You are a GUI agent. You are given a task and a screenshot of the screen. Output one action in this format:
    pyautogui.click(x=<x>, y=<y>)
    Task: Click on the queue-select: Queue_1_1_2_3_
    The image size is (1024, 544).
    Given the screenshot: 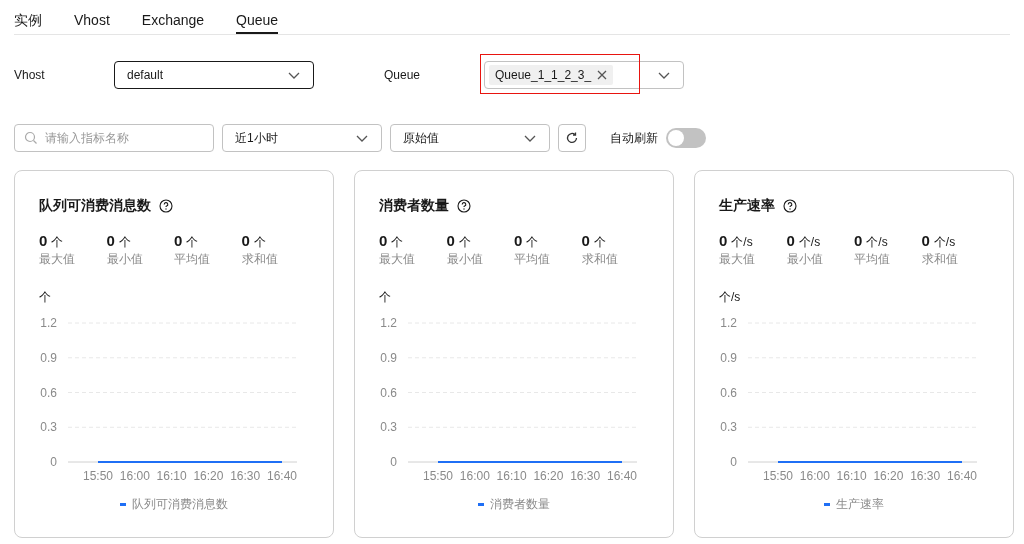 What is the action you would take?
    pyautogui.click(x=584, y=75)
    